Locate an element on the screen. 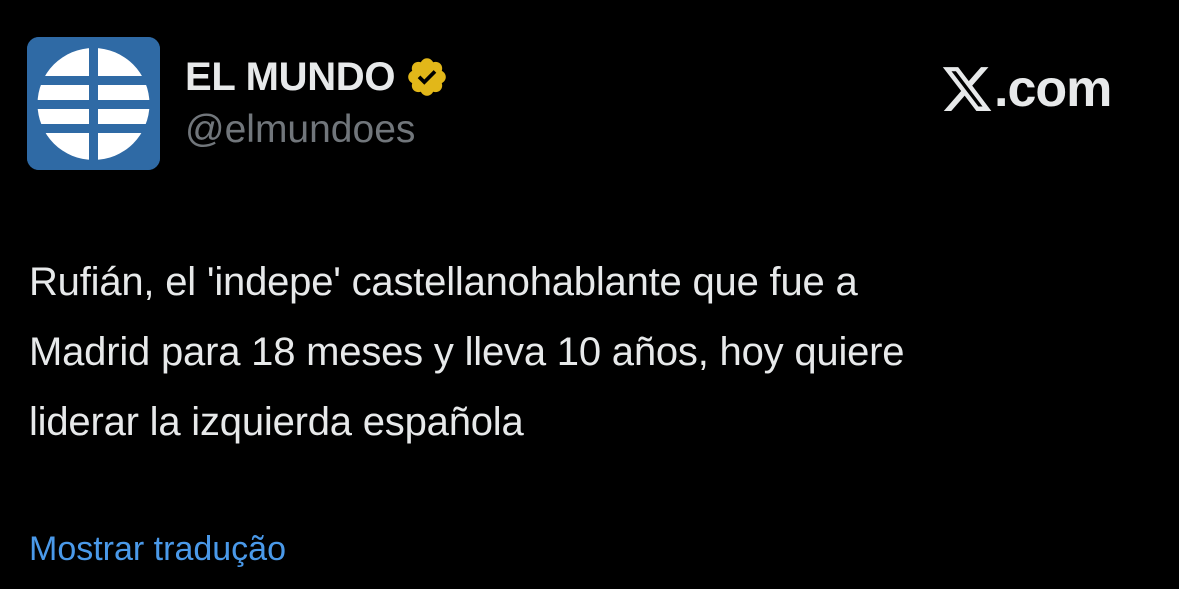 The image size is (1179, 589). avatar is located at coordinates (93, 103).